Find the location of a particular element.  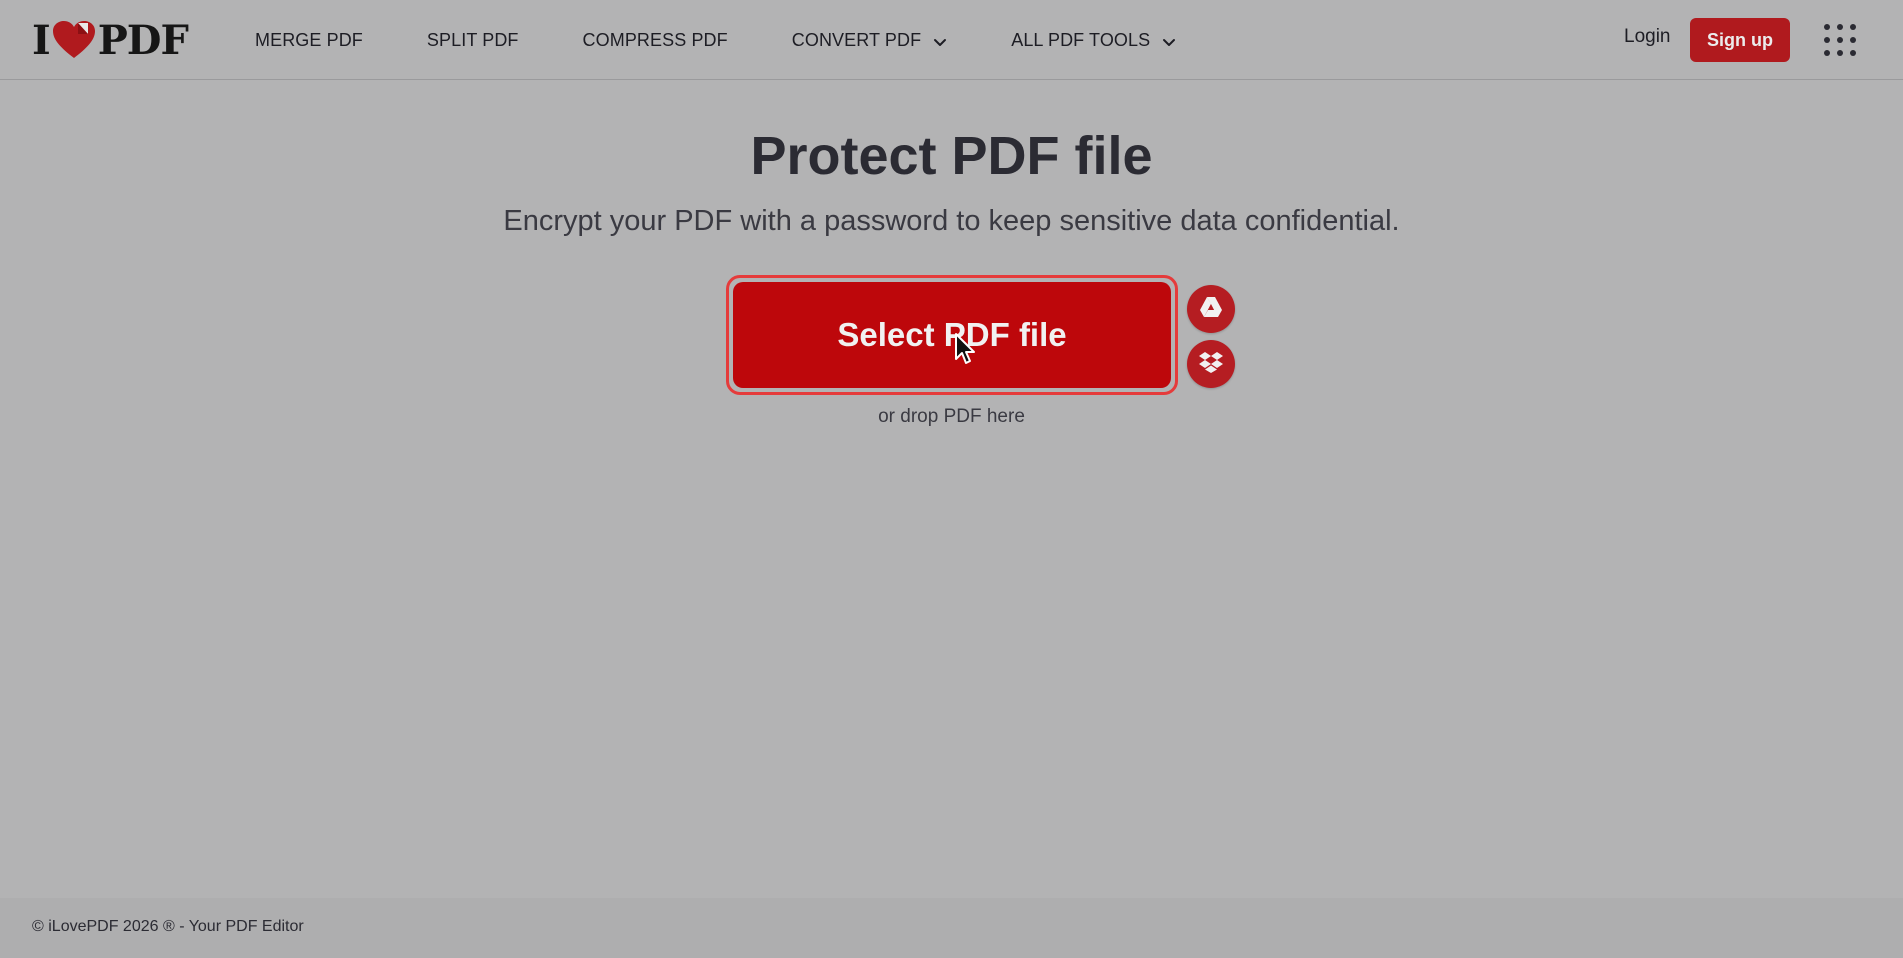

copyright-text: © iLovePDF 2026 ® - Your PDF Editor is located at coordinates (168, 926).